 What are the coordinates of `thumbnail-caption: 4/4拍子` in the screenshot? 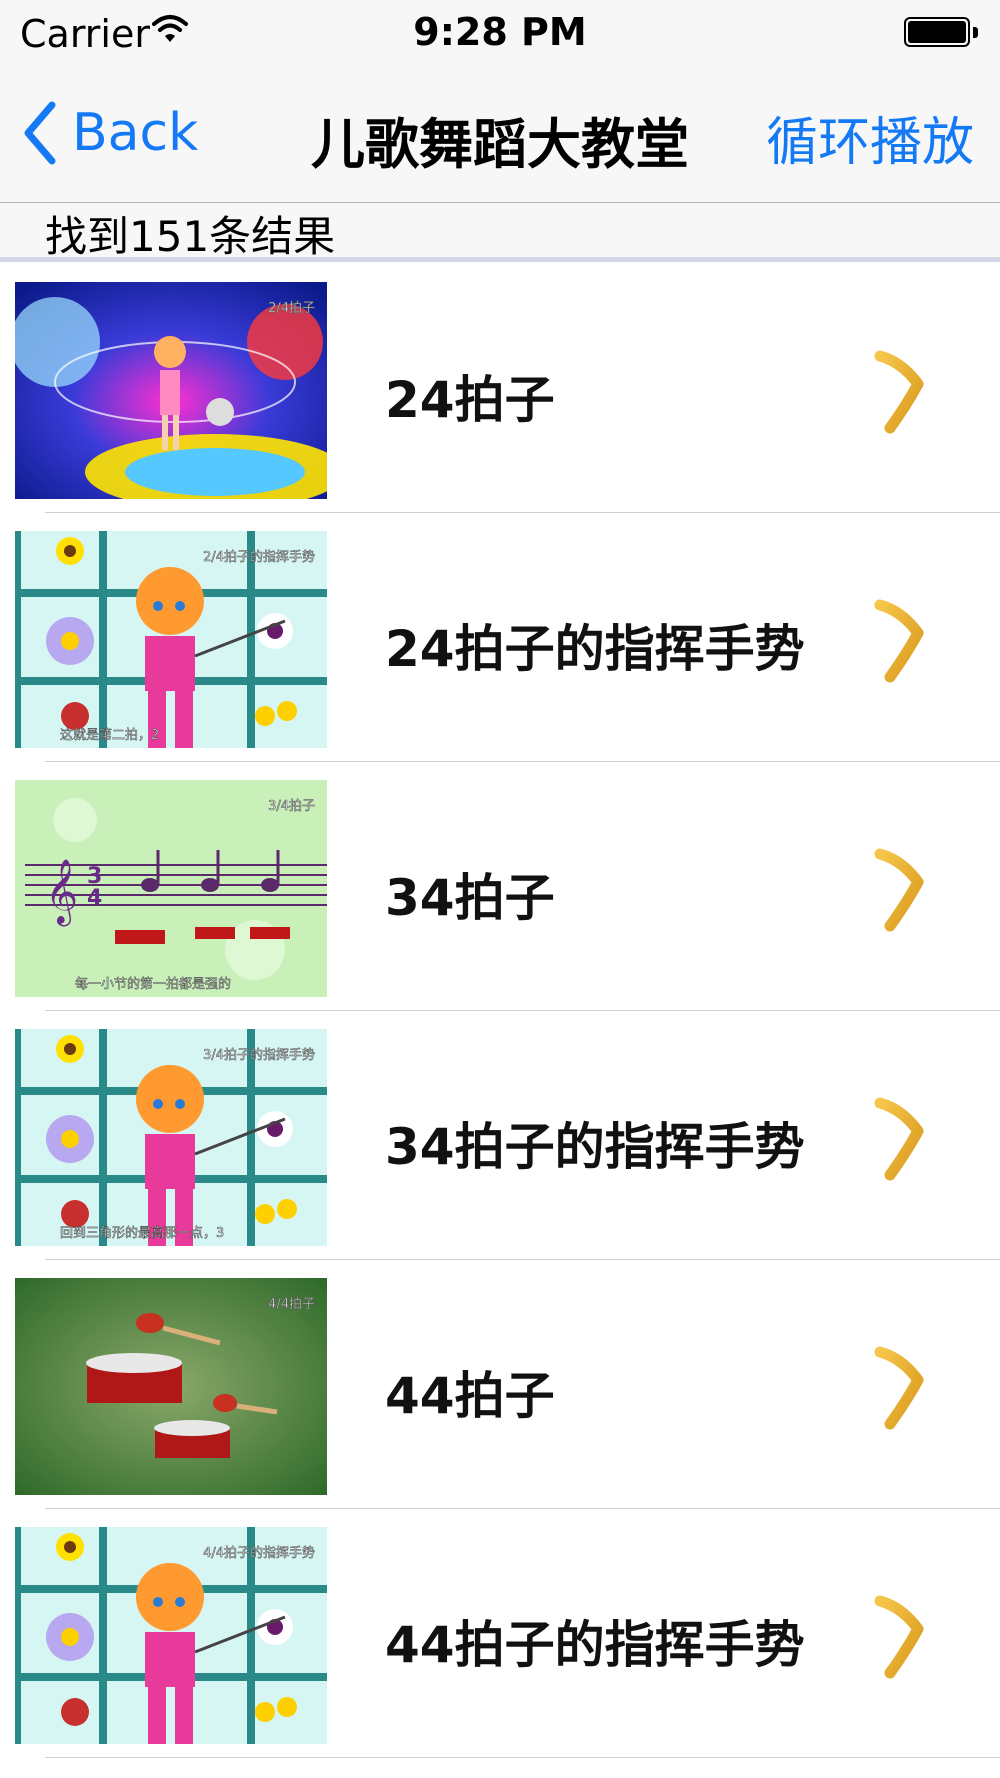 It's located at (291, 1304).